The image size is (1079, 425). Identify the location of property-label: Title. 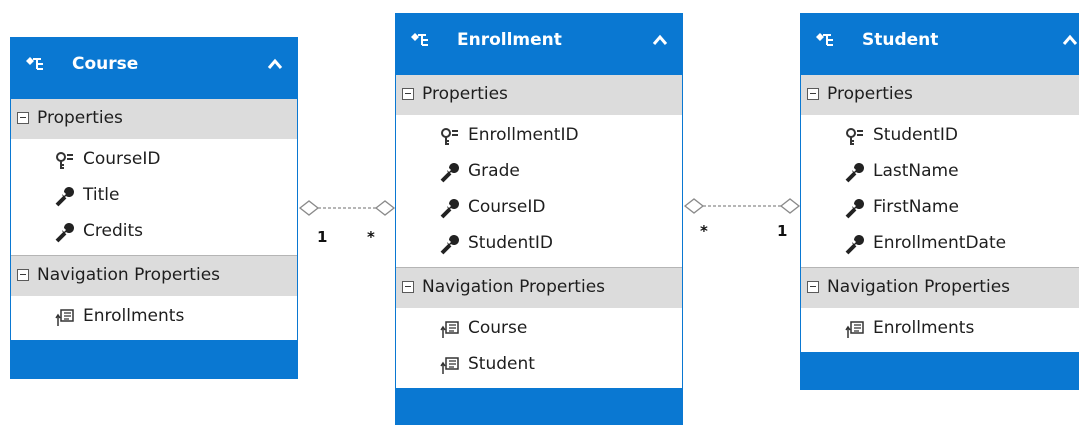
(101, 195).